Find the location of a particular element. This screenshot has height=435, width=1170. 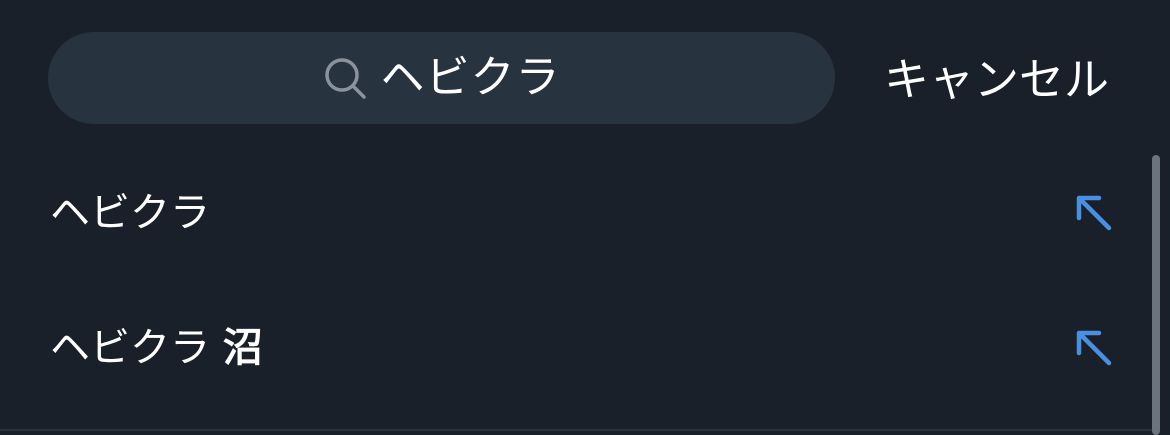

search-input-content: ヘビクラ is located at coordinates (442, 78).